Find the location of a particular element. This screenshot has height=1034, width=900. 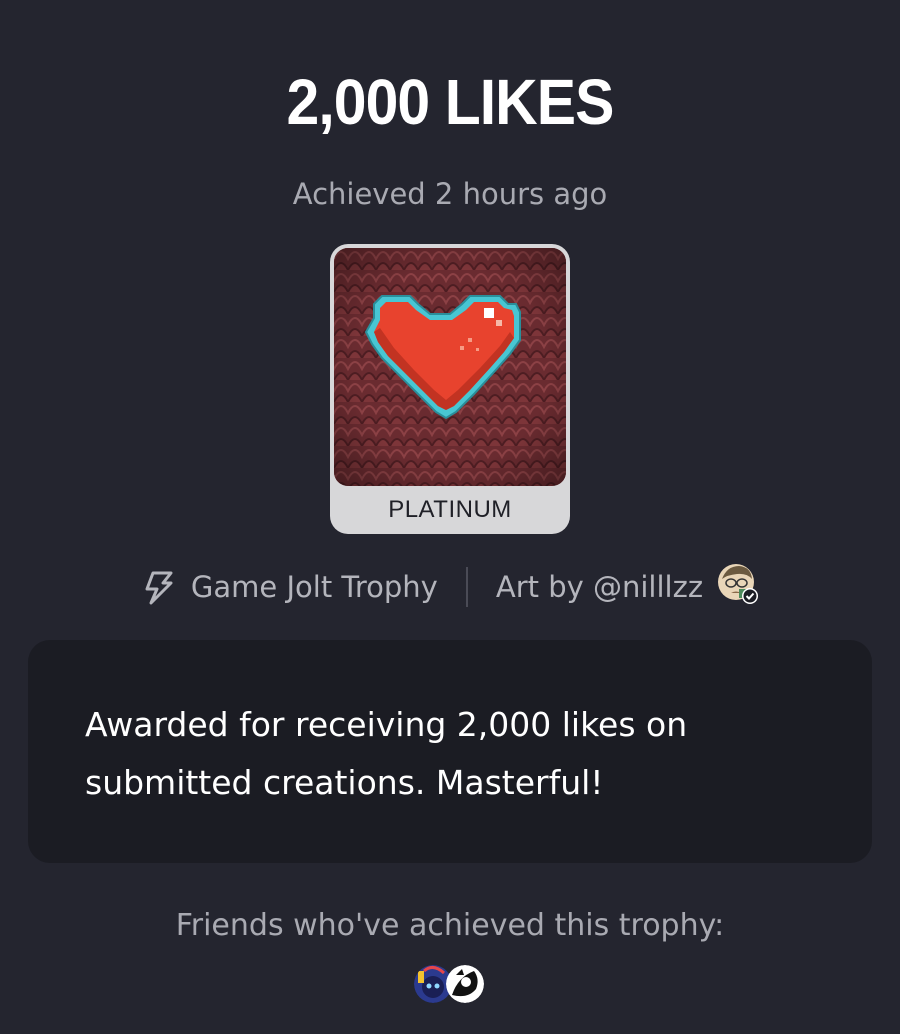

achieved-time: Achieved 2 hours ago is located at coordinates (450, 194).